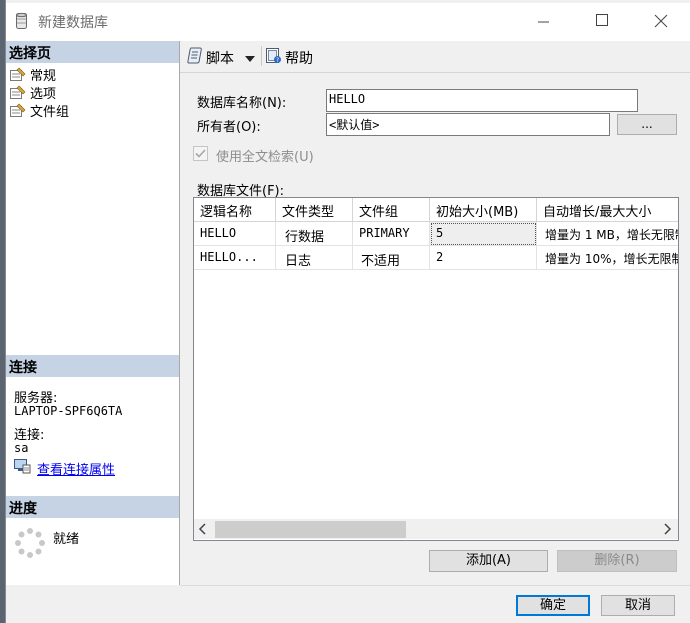 The height and width of the screenshot is (623, 690). I want to click on fulltext-checkbox, so click(200, 153).